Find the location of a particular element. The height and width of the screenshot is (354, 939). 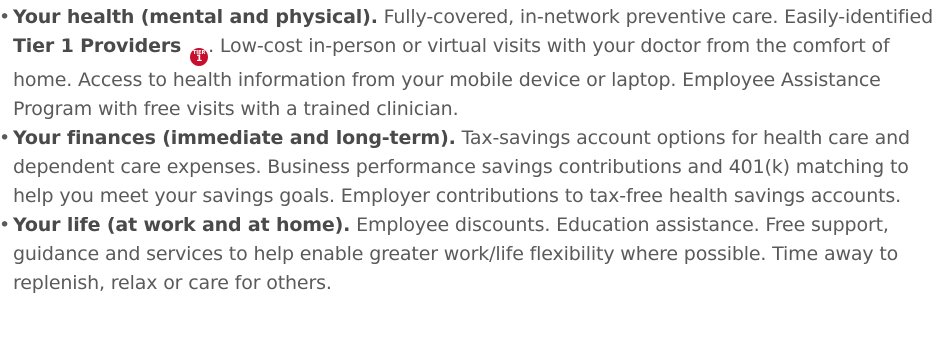

tier-1-badge-icon: TIER 1 is located at coordinates (199, 57).